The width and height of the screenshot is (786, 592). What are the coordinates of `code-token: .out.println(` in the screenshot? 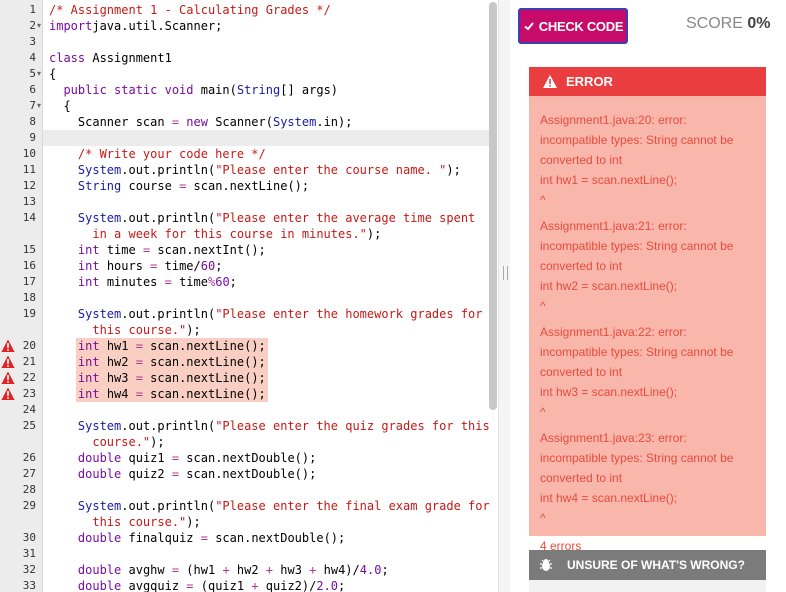 It's located at (168, 314).